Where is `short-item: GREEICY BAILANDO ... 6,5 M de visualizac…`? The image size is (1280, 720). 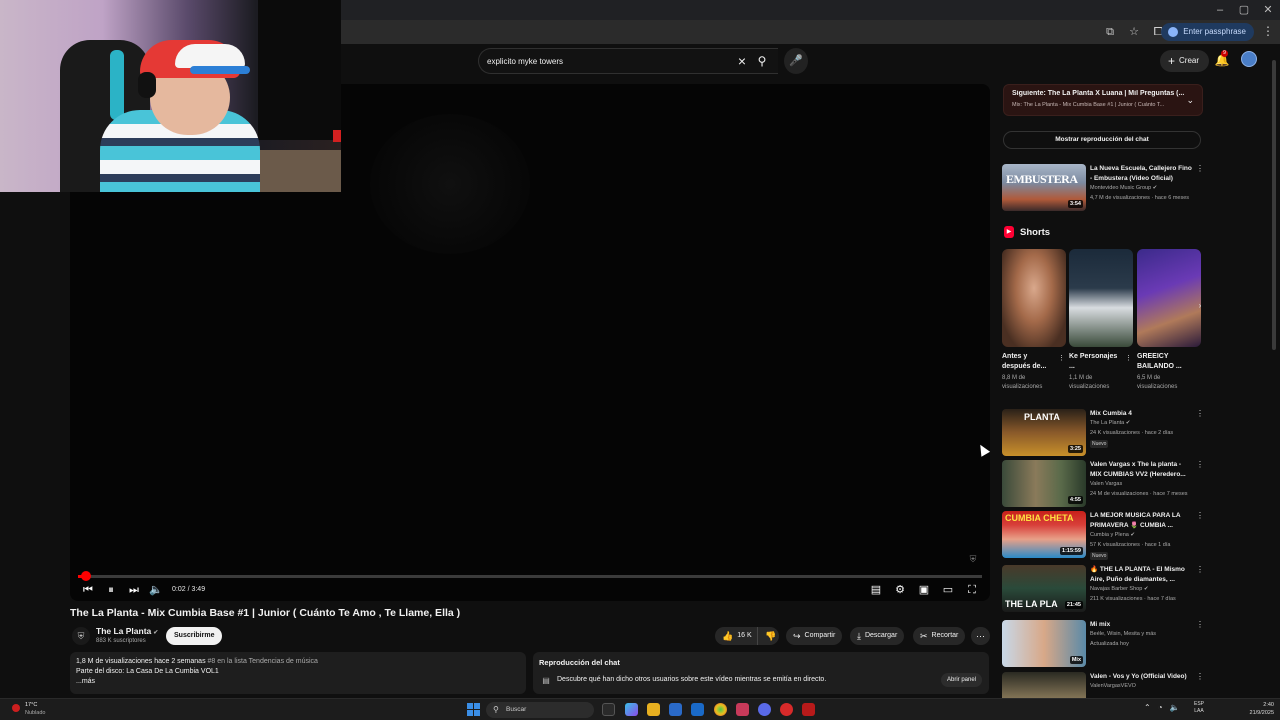 short-item: GREEICY BAILANDO ... 6,5 M de visualizac… is located at coordinates (1169, 320).